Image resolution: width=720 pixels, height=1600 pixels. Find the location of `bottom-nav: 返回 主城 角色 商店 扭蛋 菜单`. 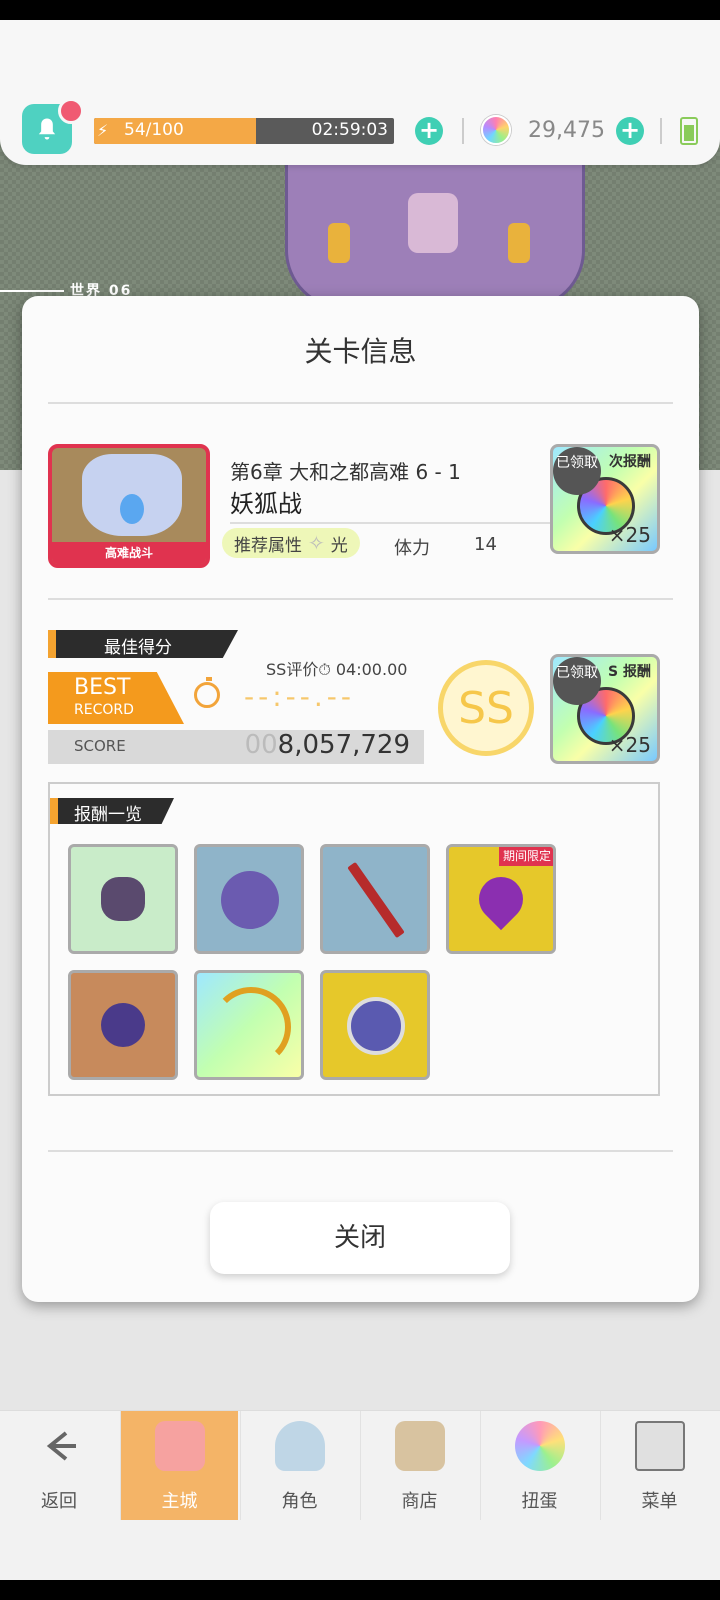

bottom-nav: 返回 主城 角色 商店 扭蛋 菜单 is located at coordinates (360, 1465).